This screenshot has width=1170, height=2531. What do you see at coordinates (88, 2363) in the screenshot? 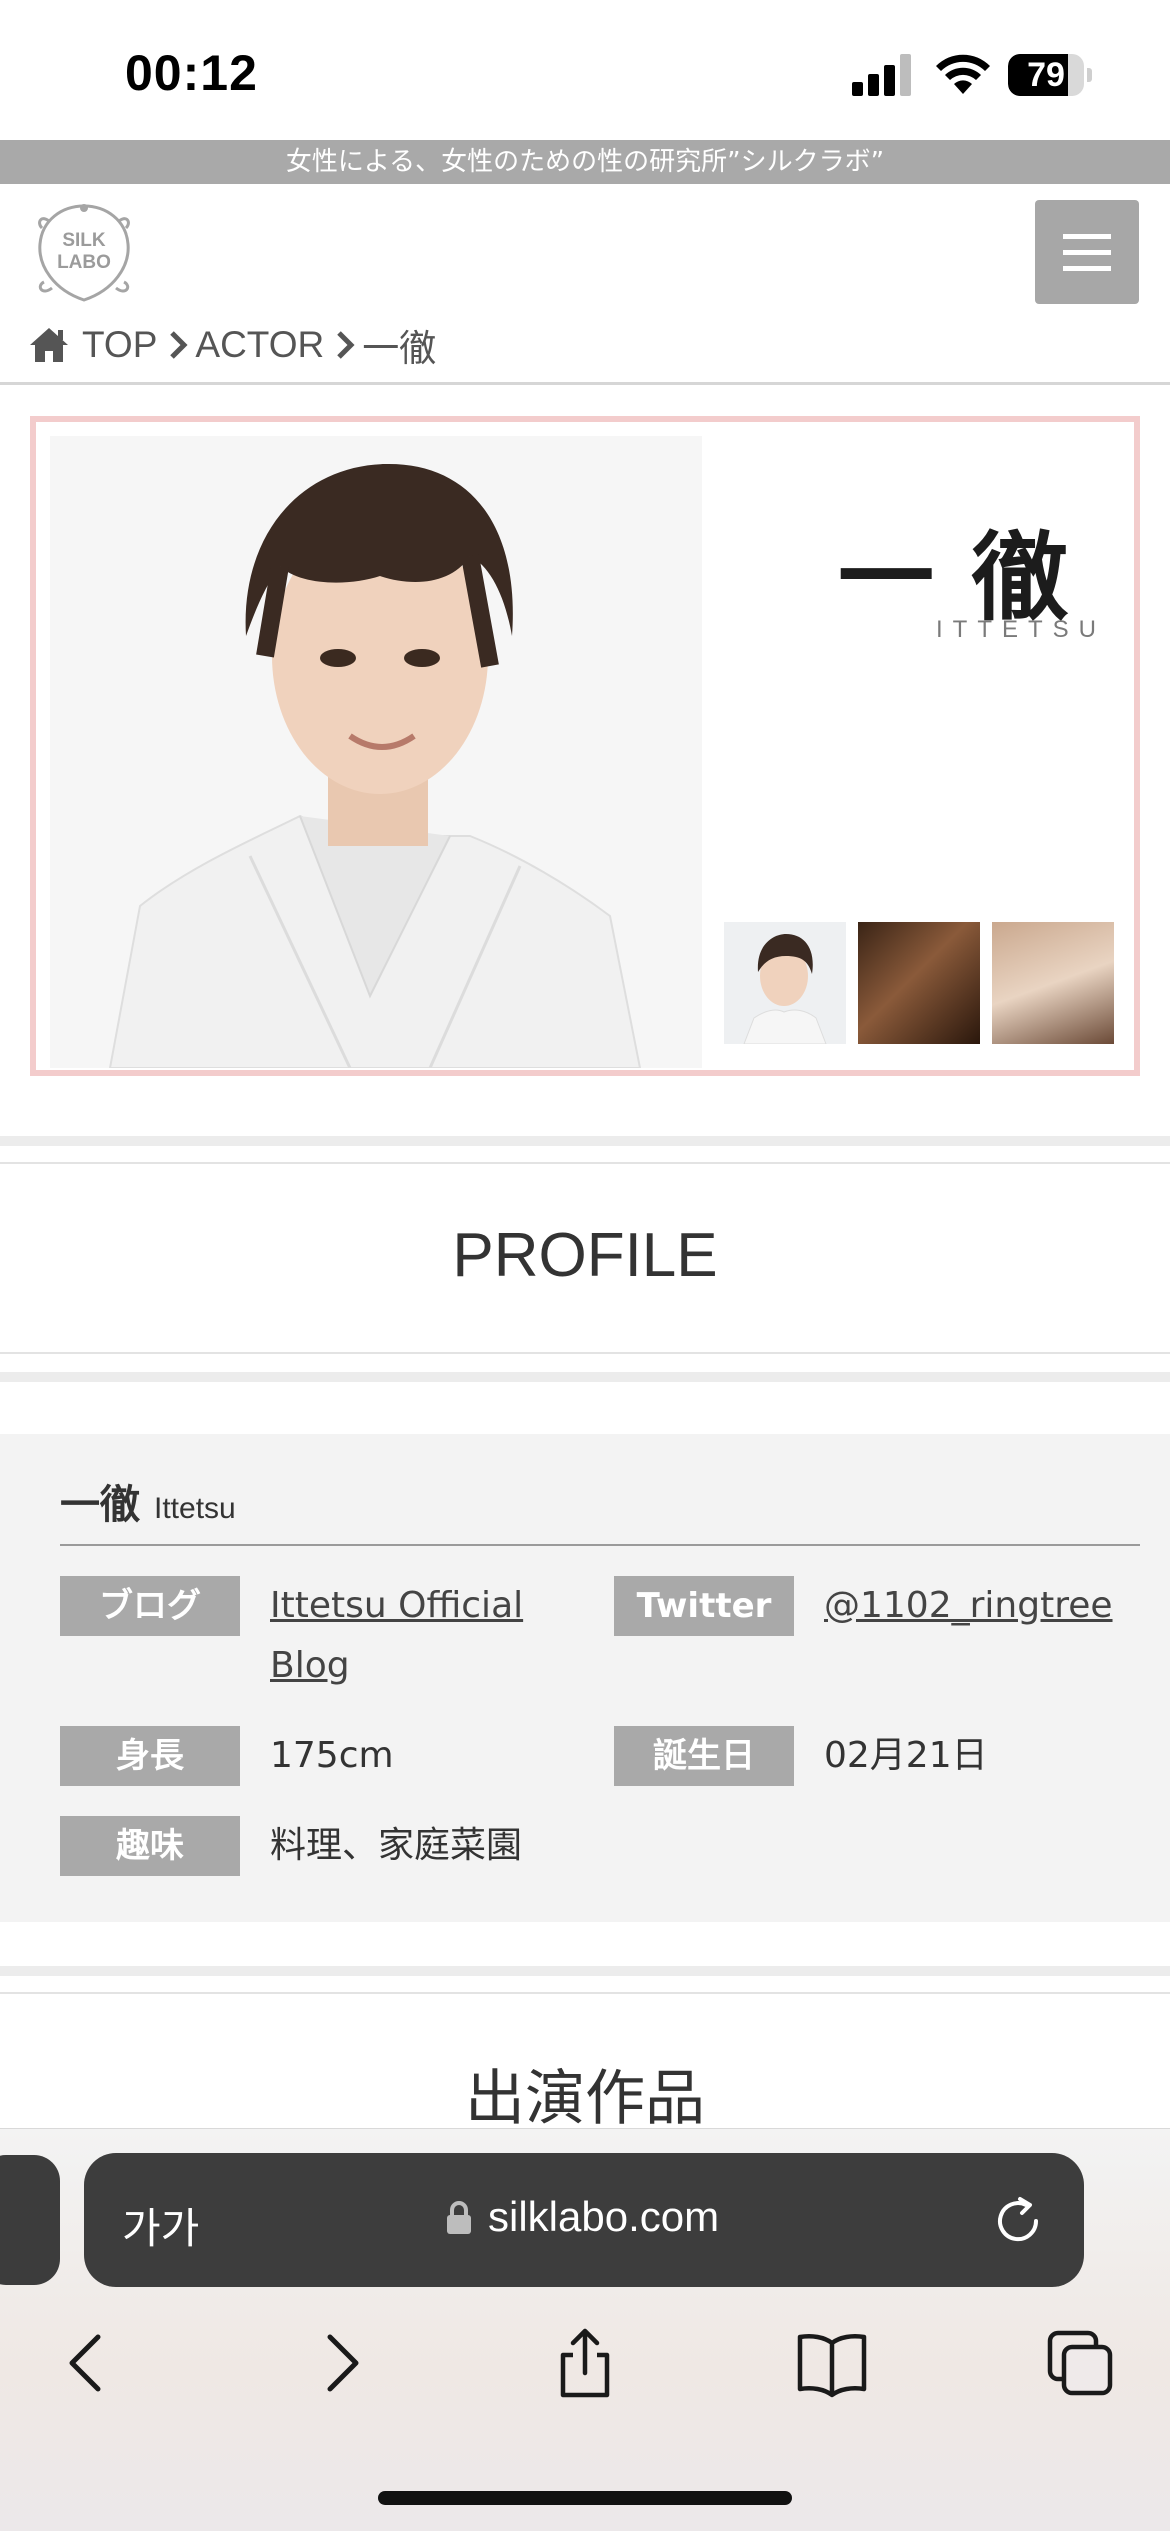
I see `back-icon` at bounding box center [88, 2363].